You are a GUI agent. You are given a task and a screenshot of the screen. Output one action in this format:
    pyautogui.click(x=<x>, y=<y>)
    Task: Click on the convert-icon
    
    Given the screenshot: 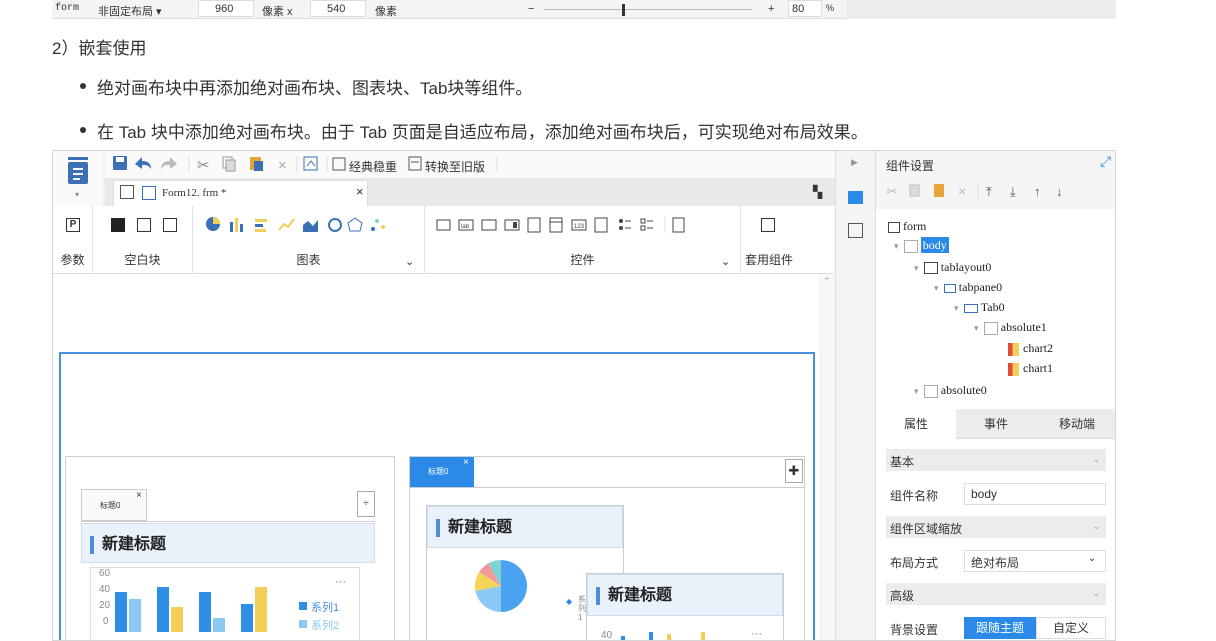 What is the action you would take?
    pyautogui.click(x=415, y=163)
    